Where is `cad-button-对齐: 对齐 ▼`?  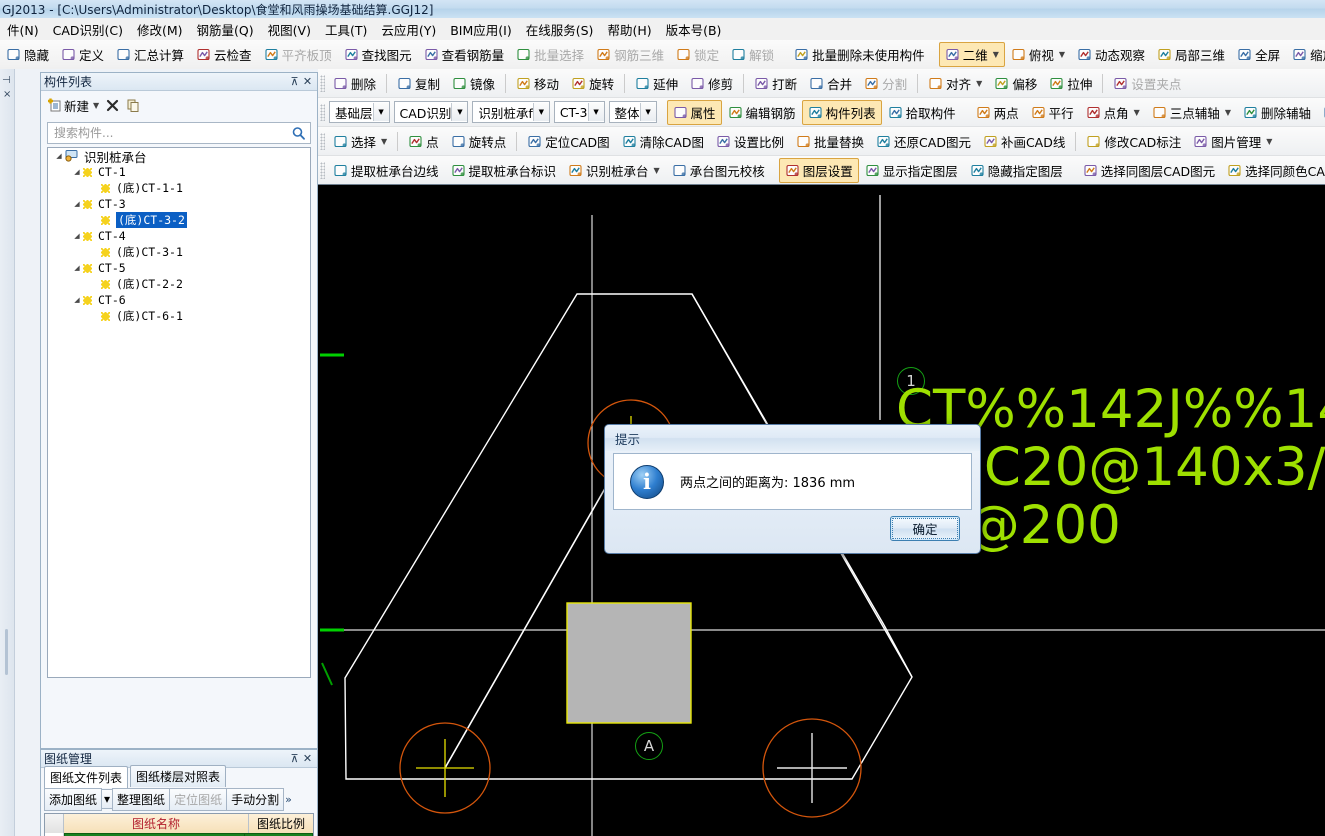
cad-button-对齐: 对齐 ▼ is located at coordinates (955, 83).